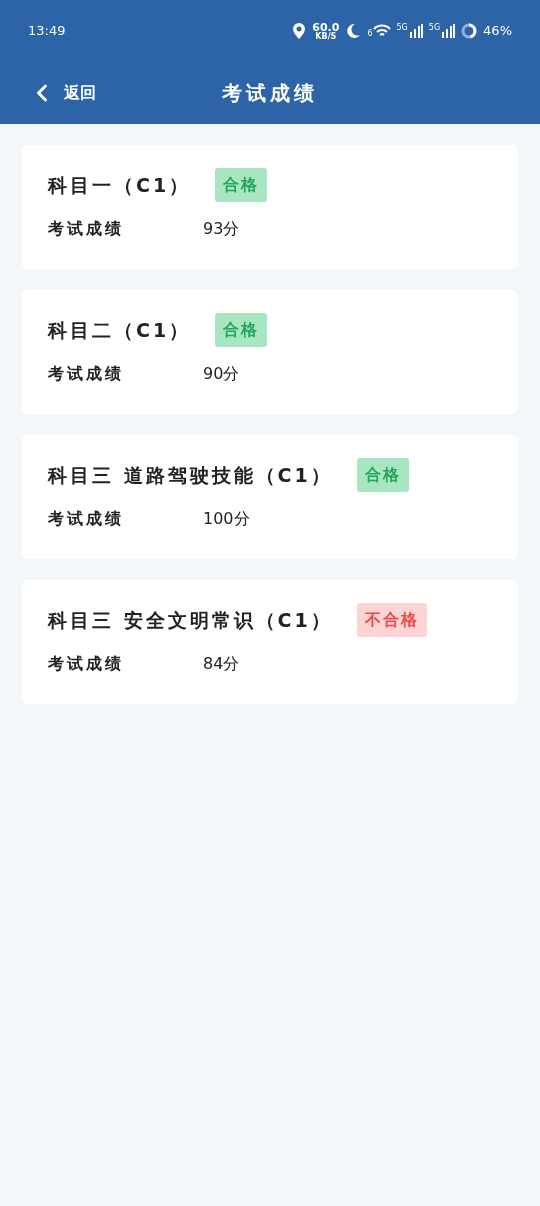 Image resolution: width=540 pixels, height=1206 pixels. I want to click on score-value: 84分, so click(221, 664).